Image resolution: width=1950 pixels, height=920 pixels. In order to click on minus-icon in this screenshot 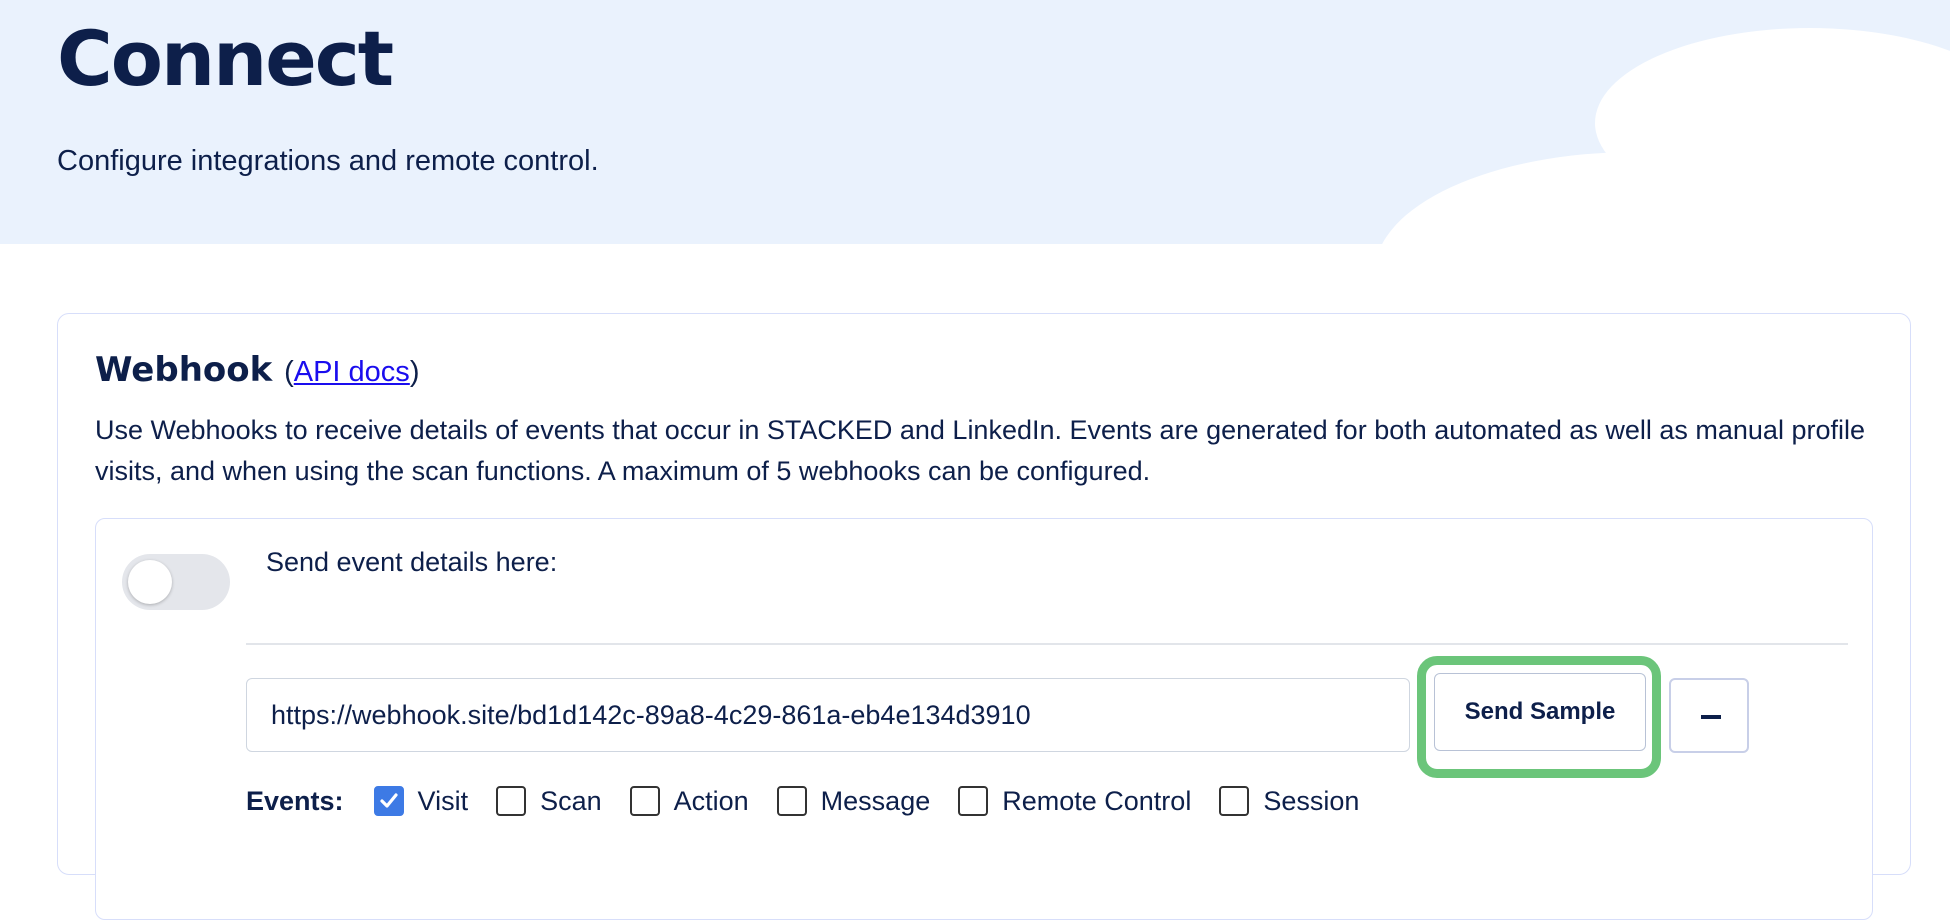, I will do `click(1711, 717)`.